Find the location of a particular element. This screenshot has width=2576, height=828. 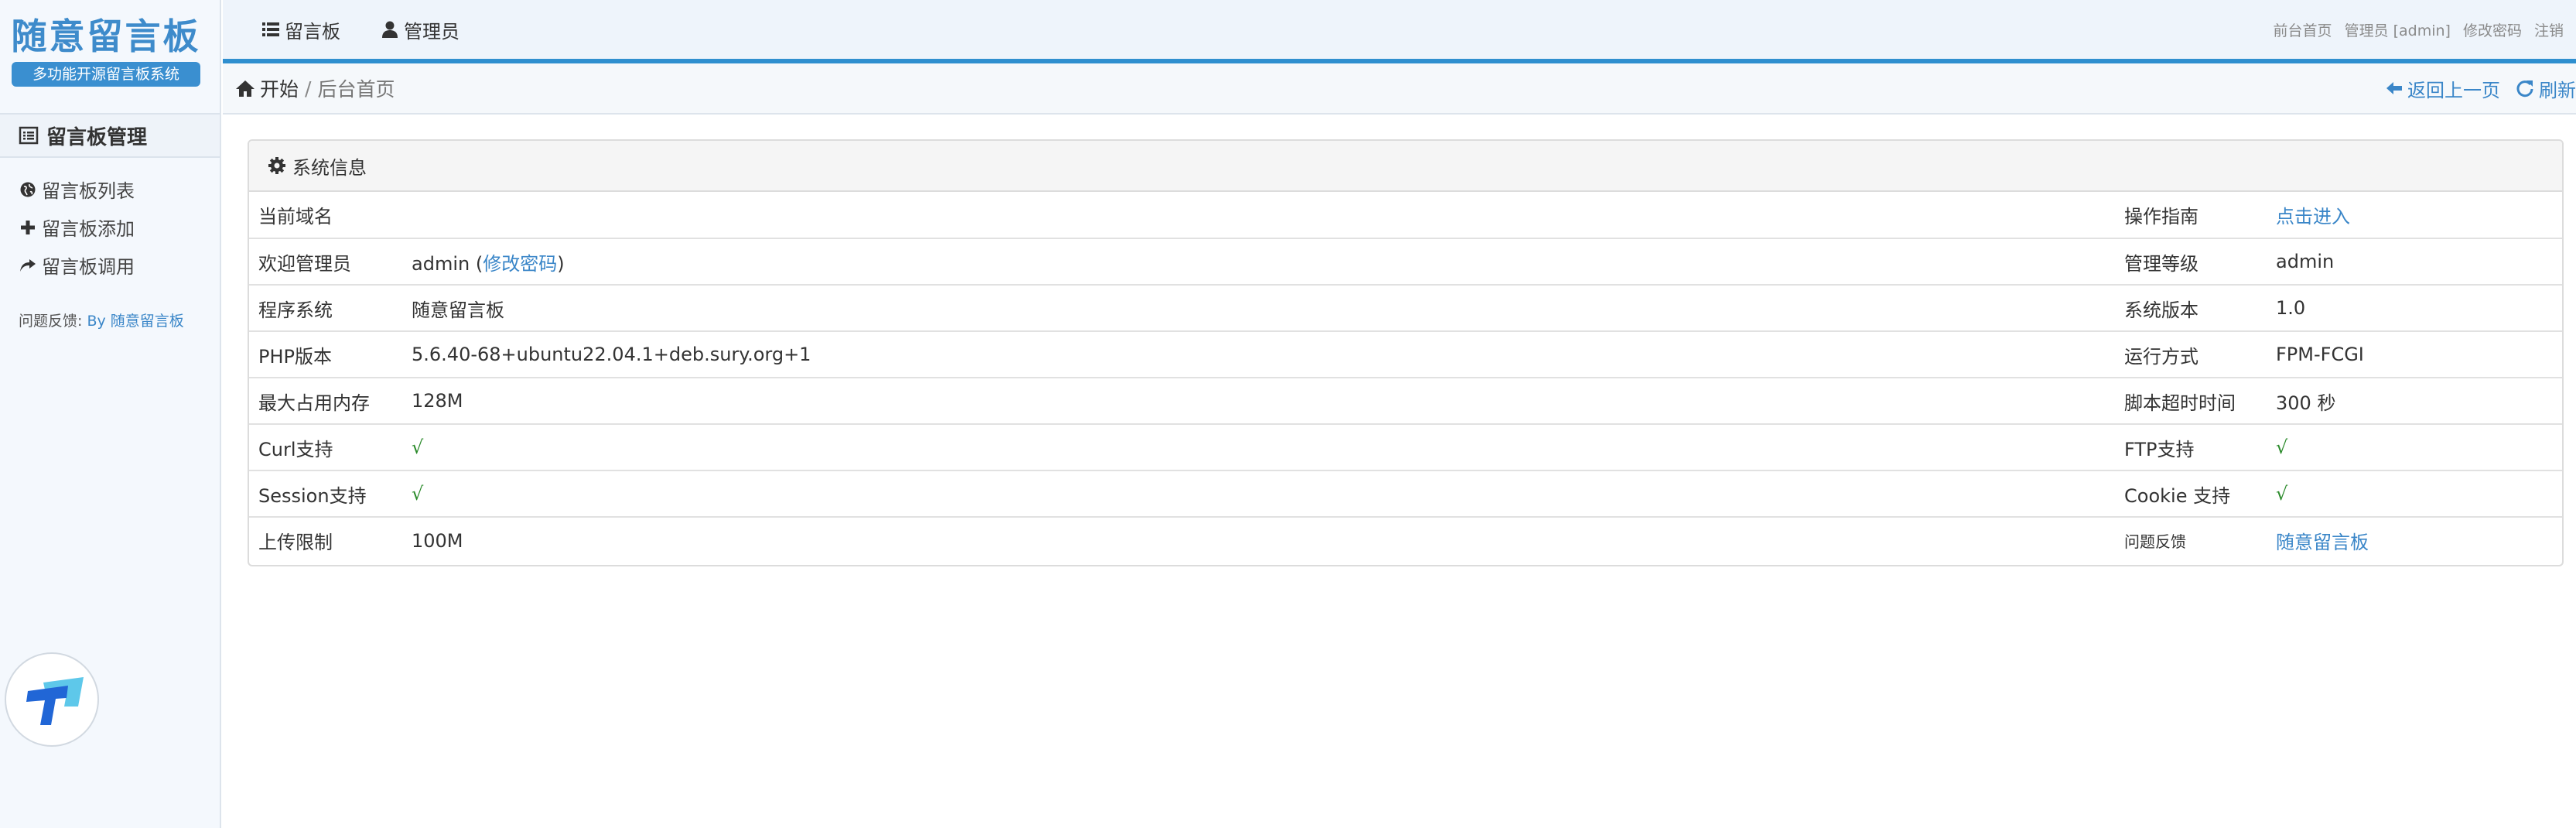

breadcrumb-current: 后台首页 is located at coordinates (356, 89).